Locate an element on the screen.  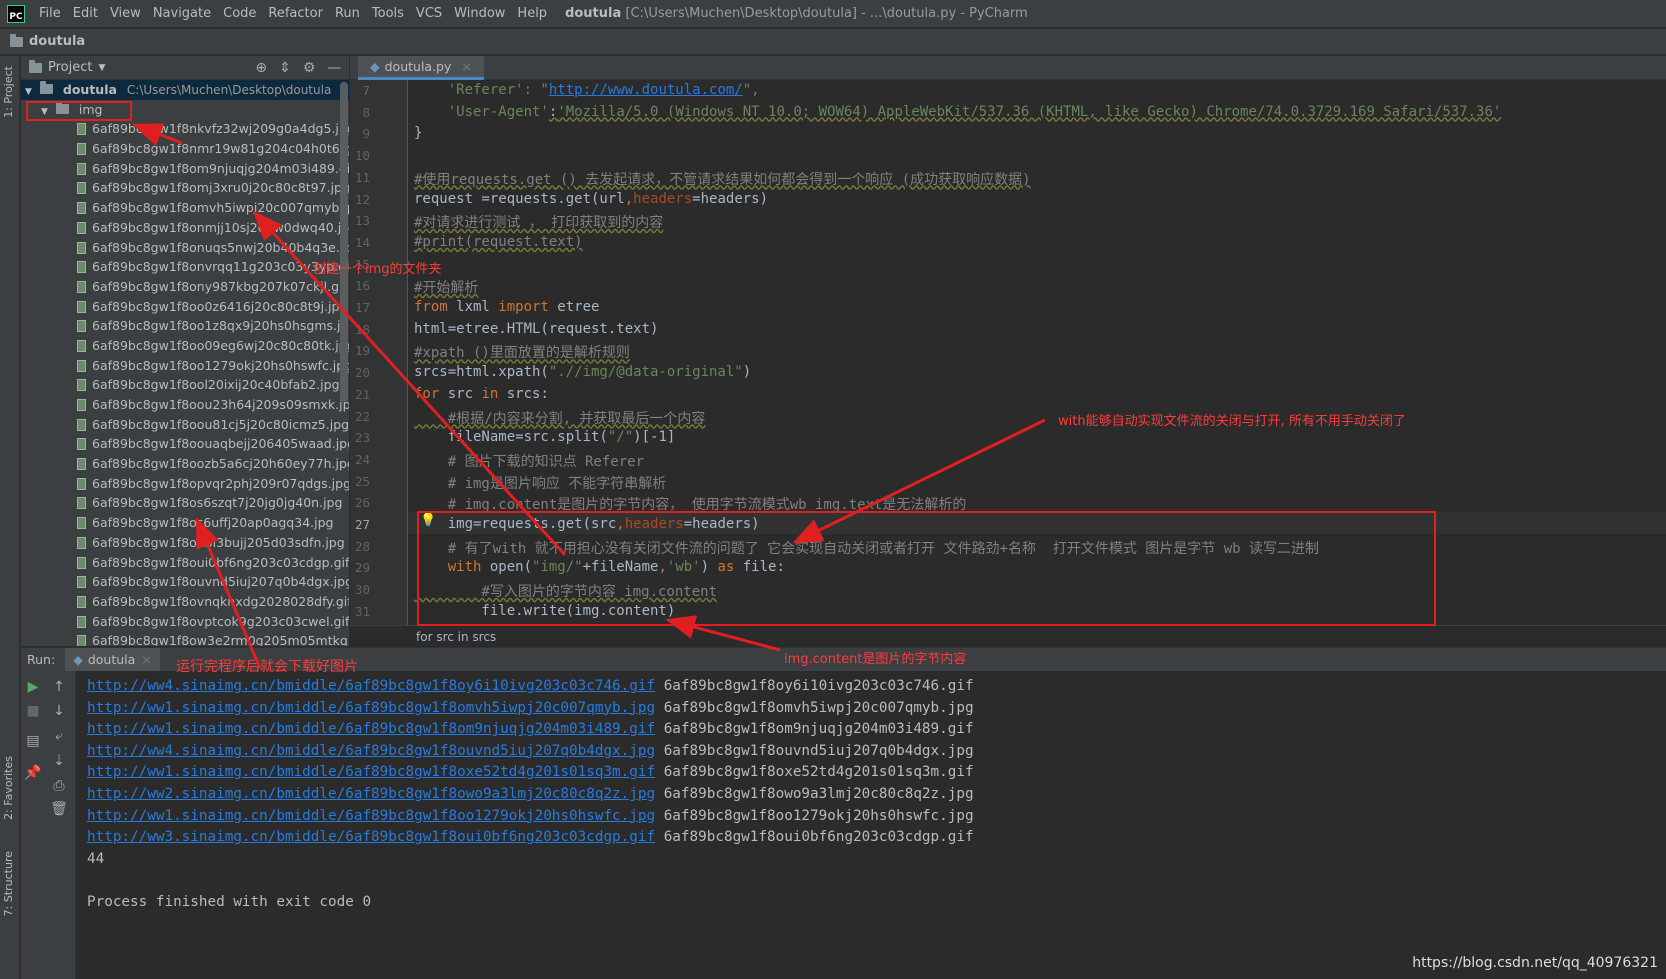
arrow-to-img-folder is located at coordinates (157, 134).